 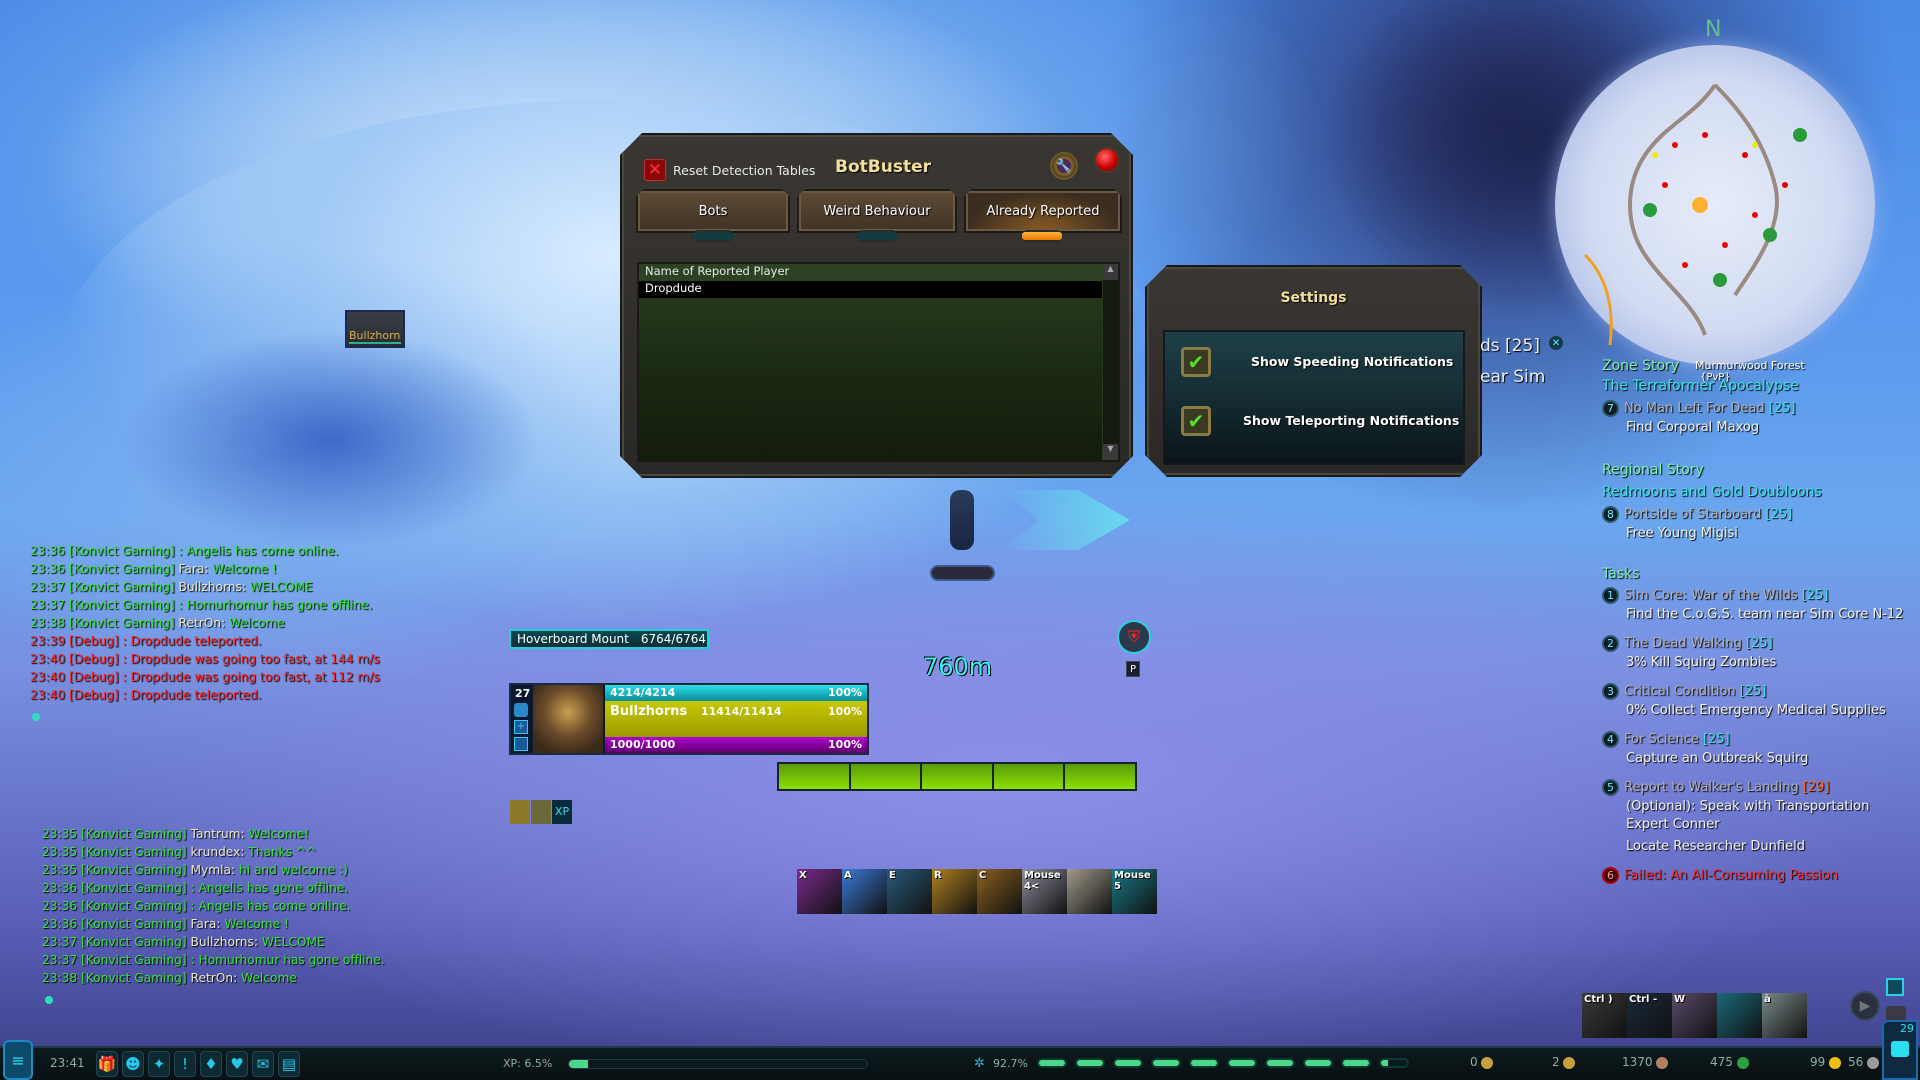 I want to click on tab-weird-behaviour: Weird Behaviour, so click(x=877, y=211).